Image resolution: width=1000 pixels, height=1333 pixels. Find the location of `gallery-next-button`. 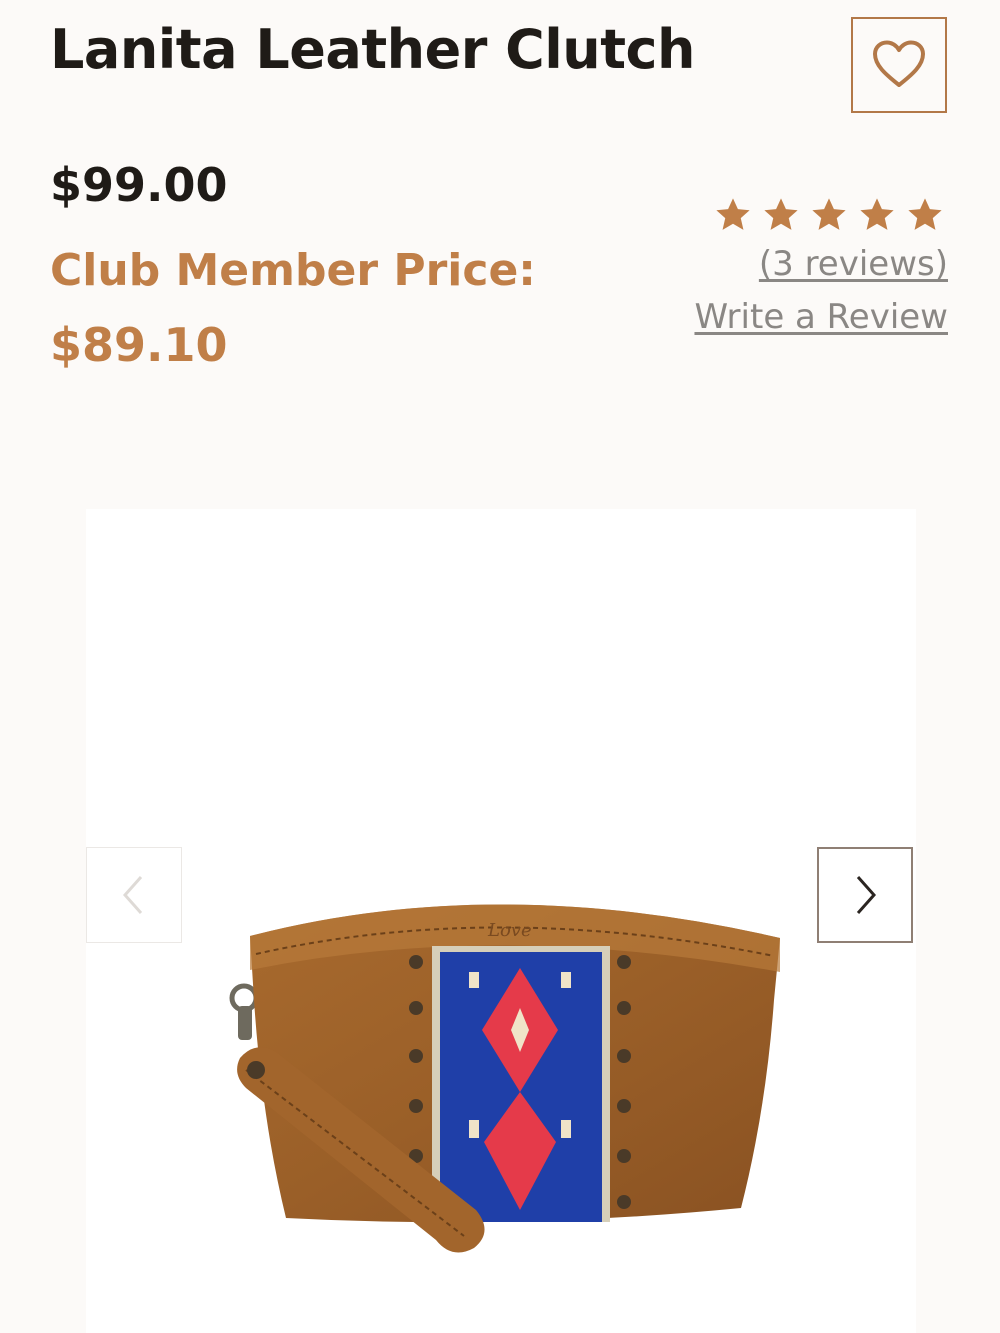

gallery-next-button is located at coordinates (865, 895).